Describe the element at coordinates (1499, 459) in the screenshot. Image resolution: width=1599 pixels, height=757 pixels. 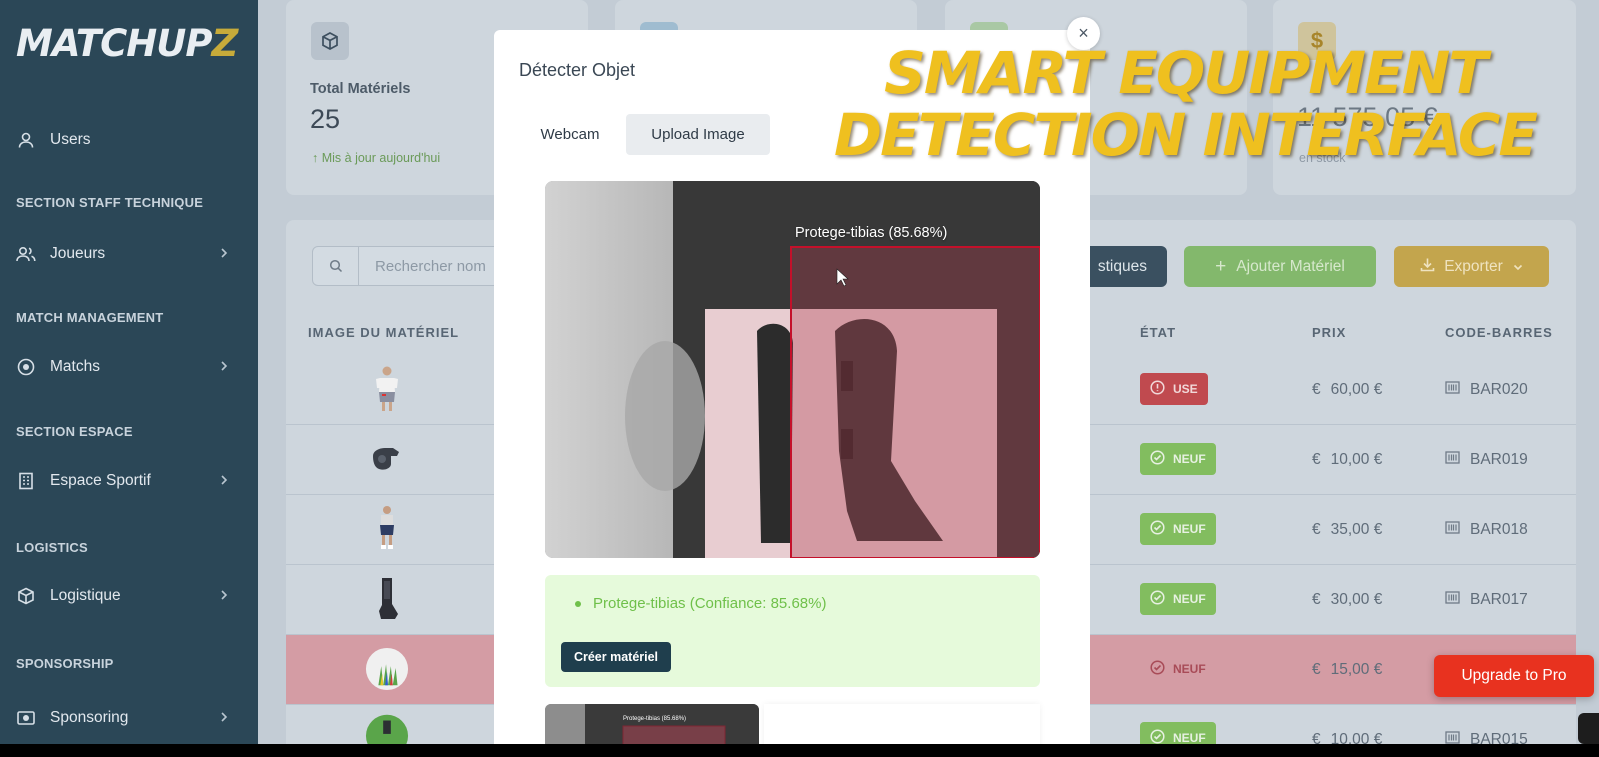
I see `barcode-value: BAR019` at that location.